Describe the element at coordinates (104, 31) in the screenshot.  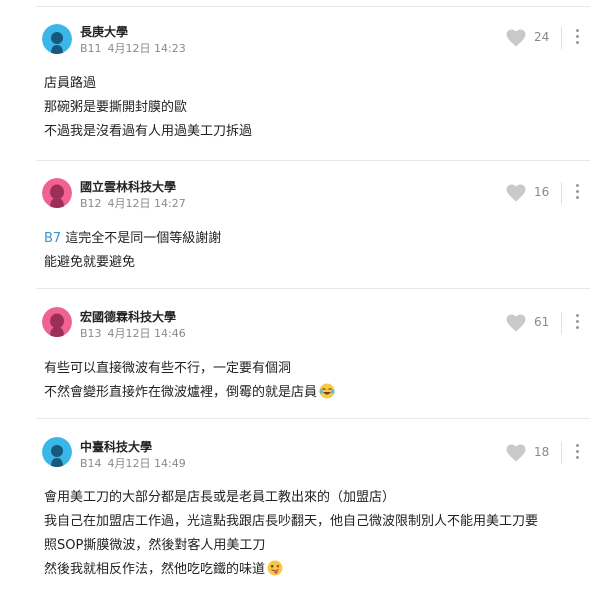
I see `school-name: 長庚大學` at that location.